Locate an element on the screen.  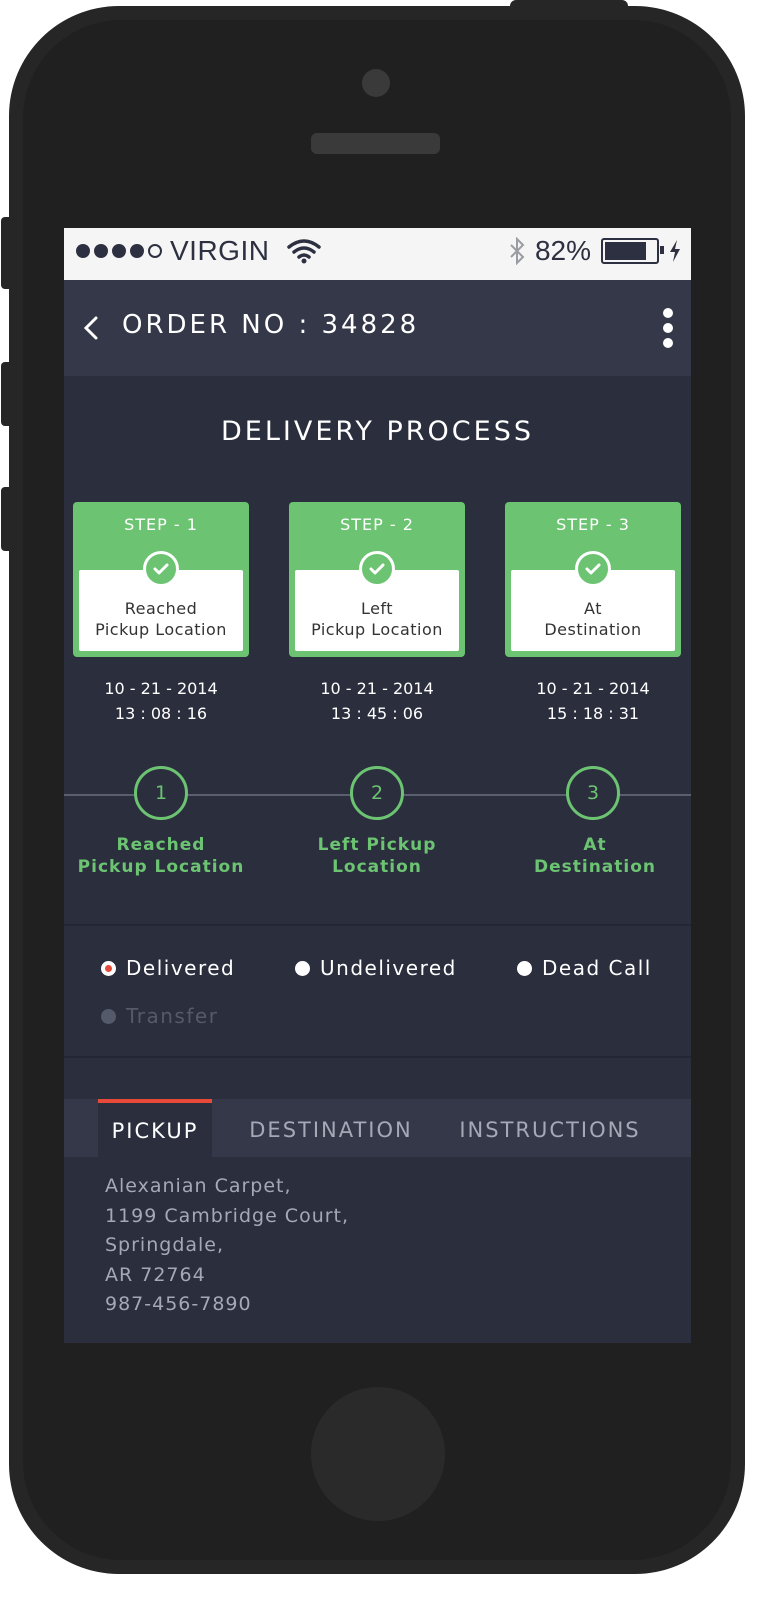
address-line: 1199 Cambridge Court, is located at coordinates (227, 1215).